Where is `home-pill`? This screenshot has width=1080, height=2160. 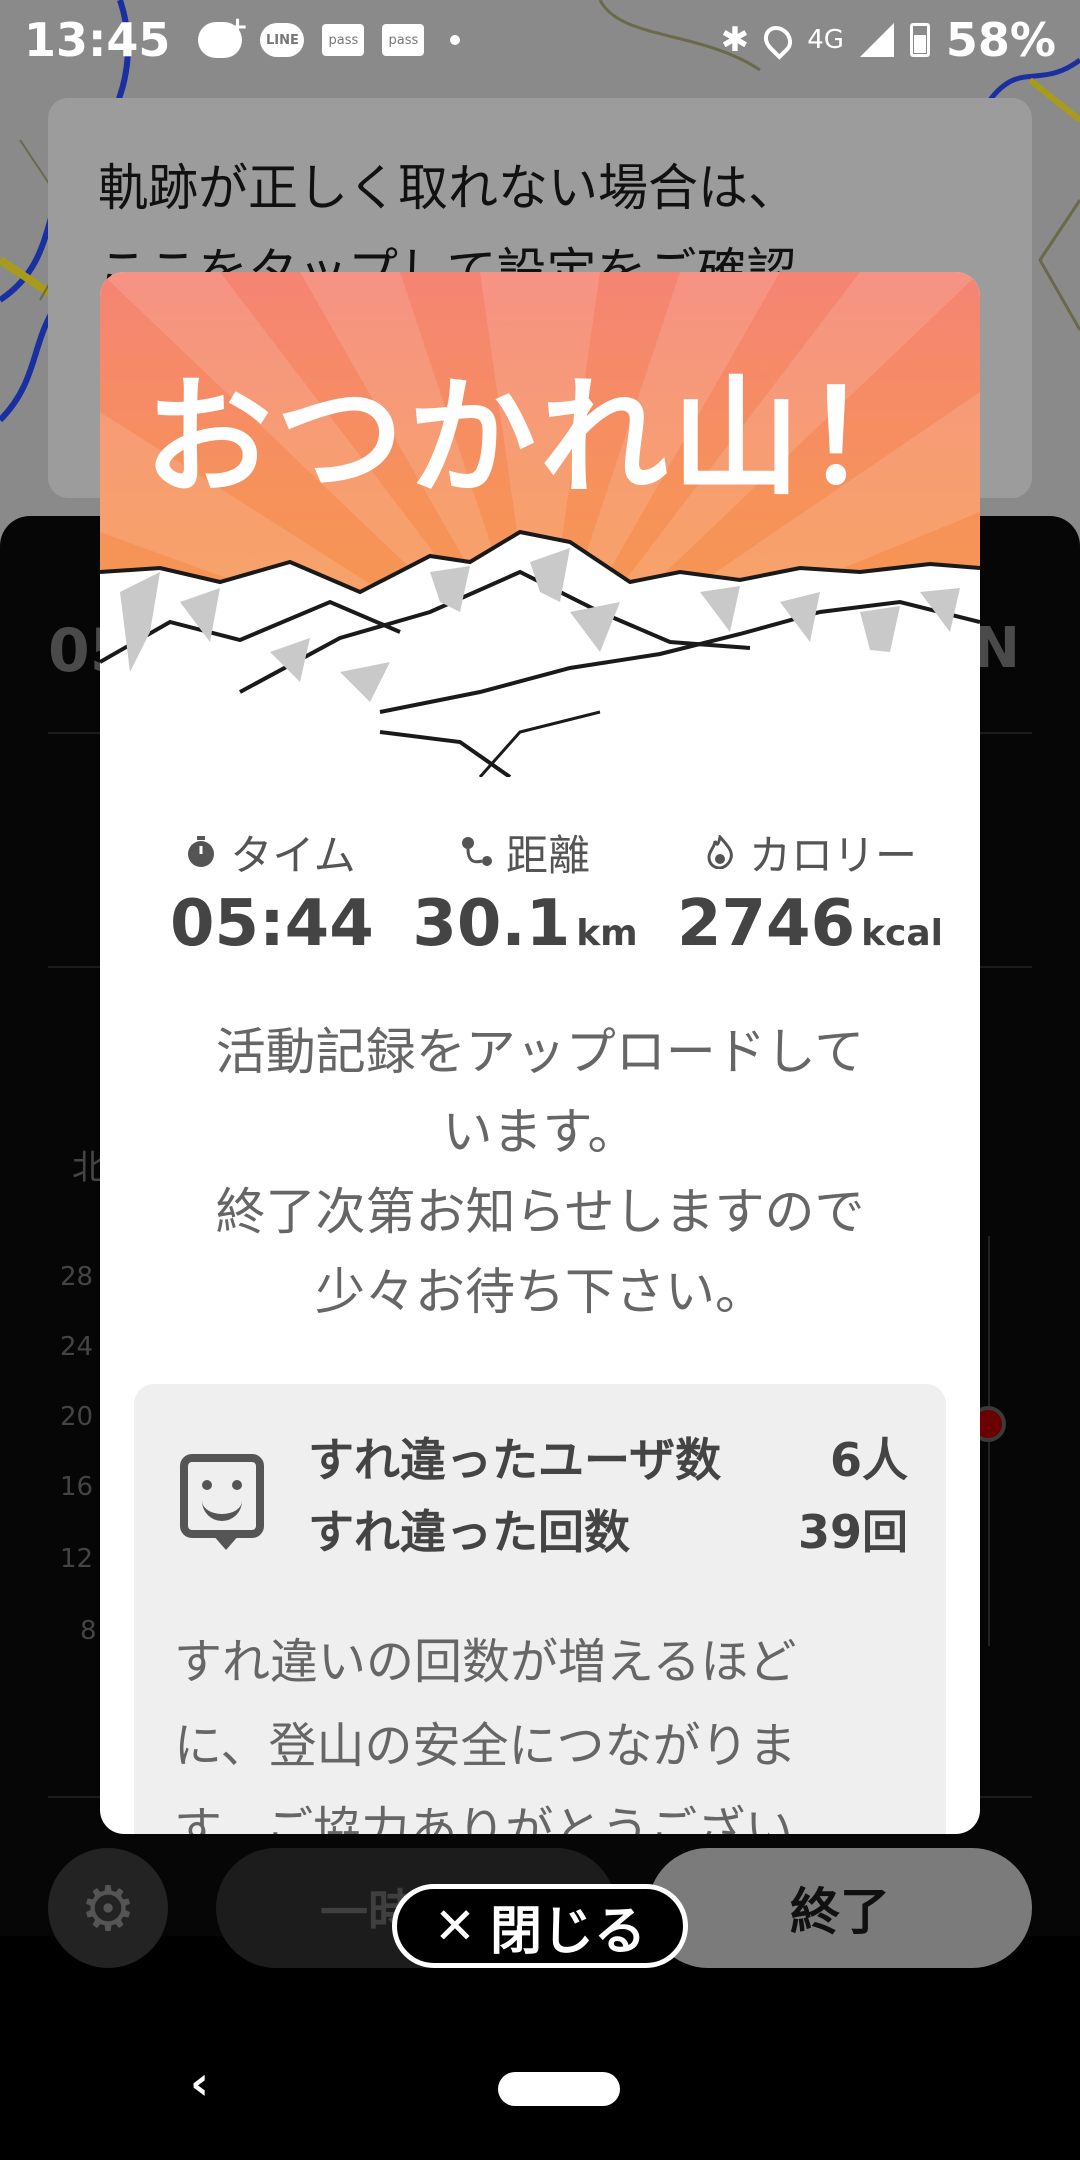
home-pill is located at coordinates (559, 2089).